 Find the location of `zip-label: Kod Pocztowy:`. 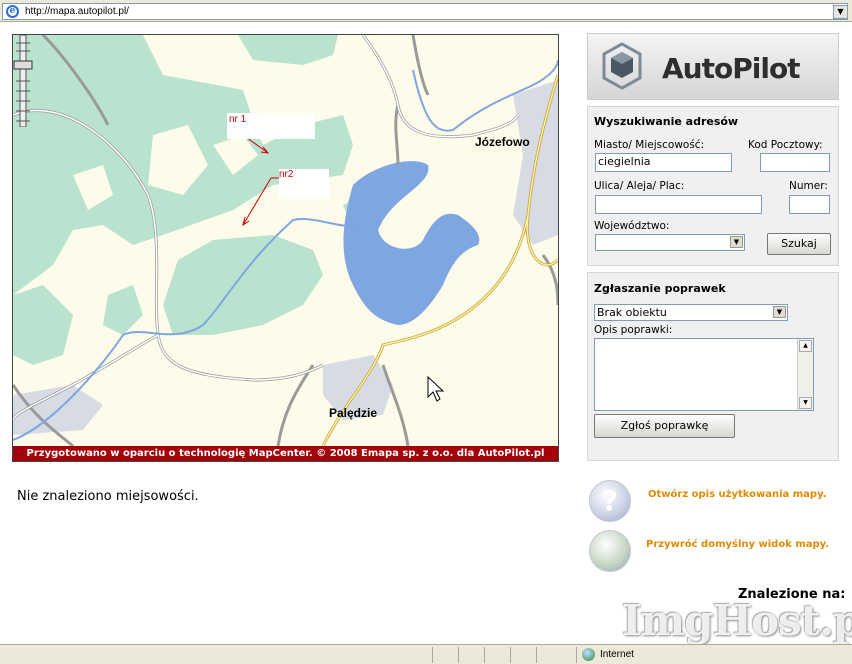

zip-label: Kod Pocztowy: is located at coordinates (785, 145).